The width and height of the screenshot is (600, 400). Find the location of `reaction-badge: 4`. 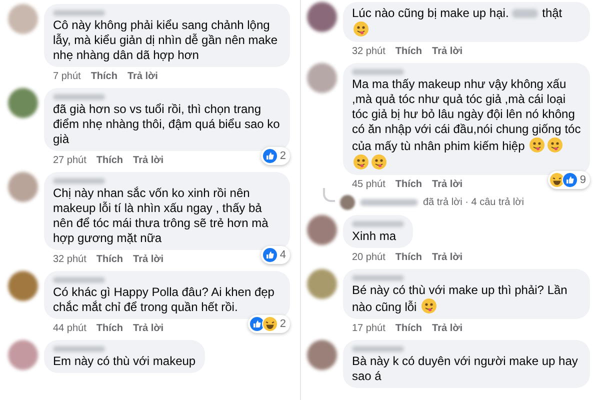

reaction-badge: 4 is located at coordinates (275, 255).